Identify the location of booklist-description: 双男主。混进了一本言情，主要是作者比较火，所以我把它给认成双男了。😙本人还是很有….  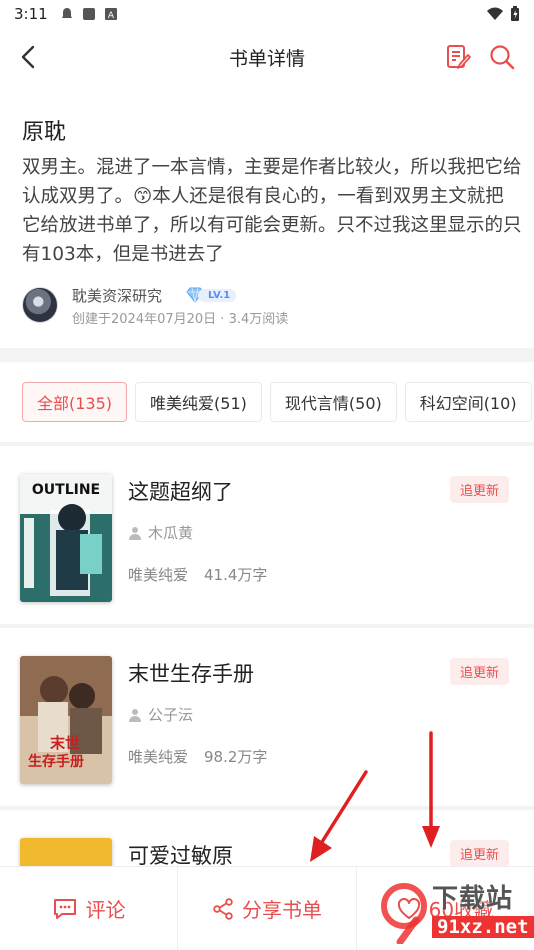
(272, 211).